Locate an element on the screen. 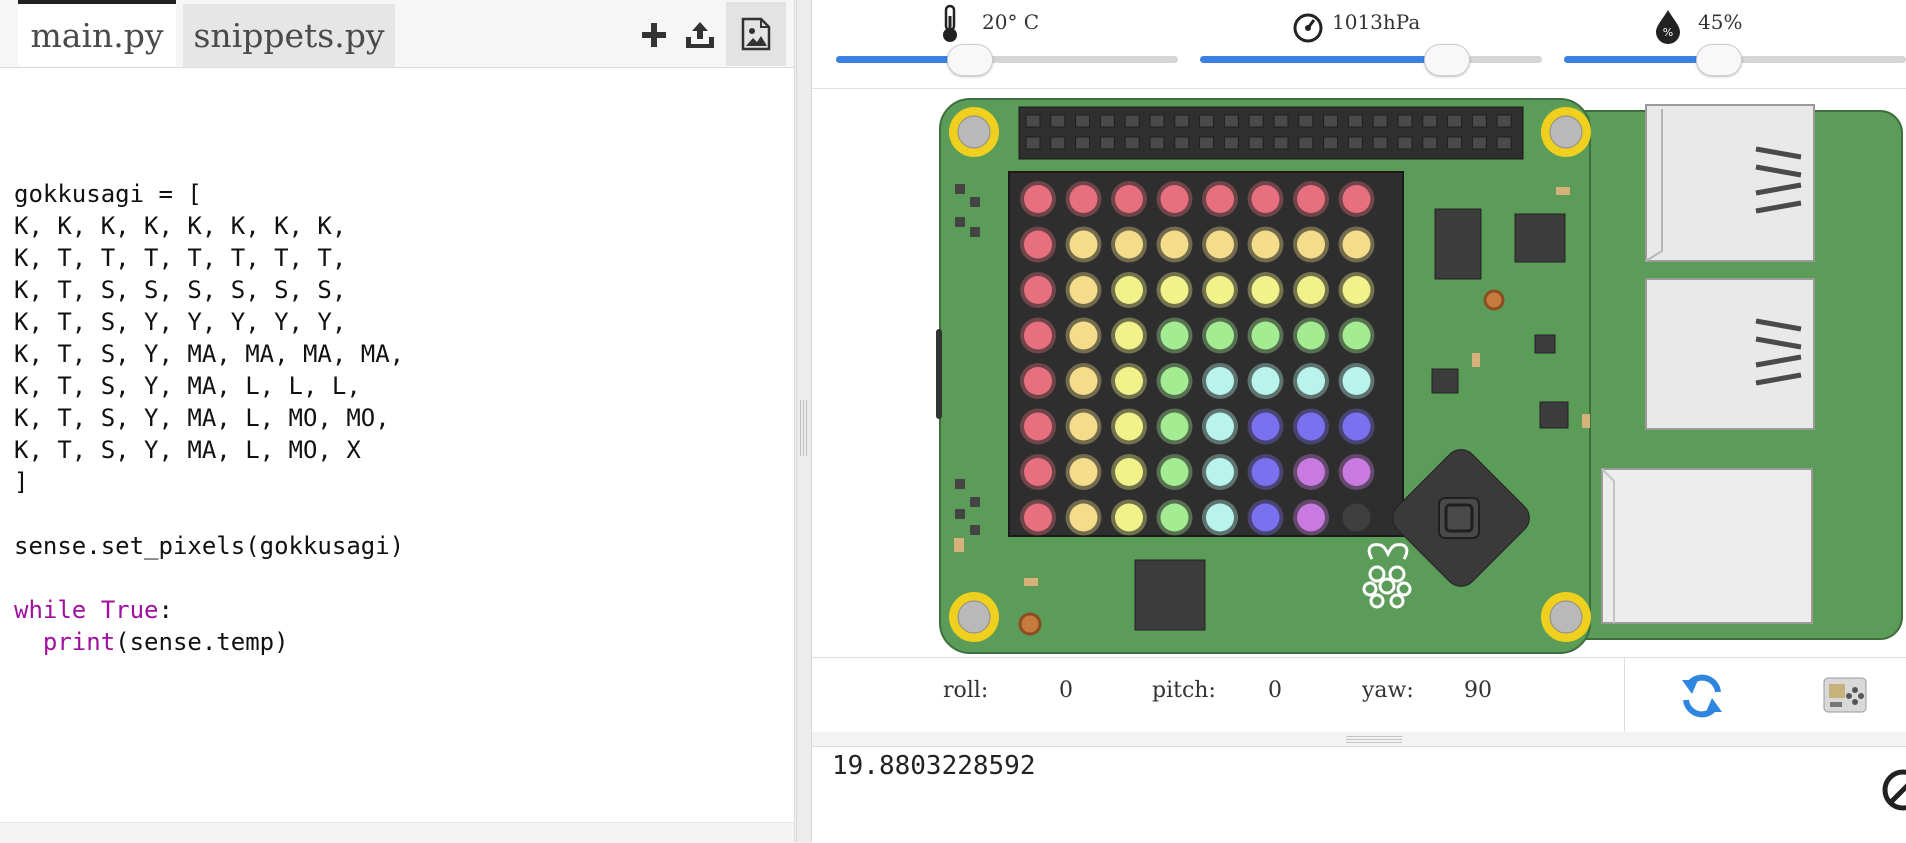  tab-main-py: main.py is located at coordinates (97, 33).